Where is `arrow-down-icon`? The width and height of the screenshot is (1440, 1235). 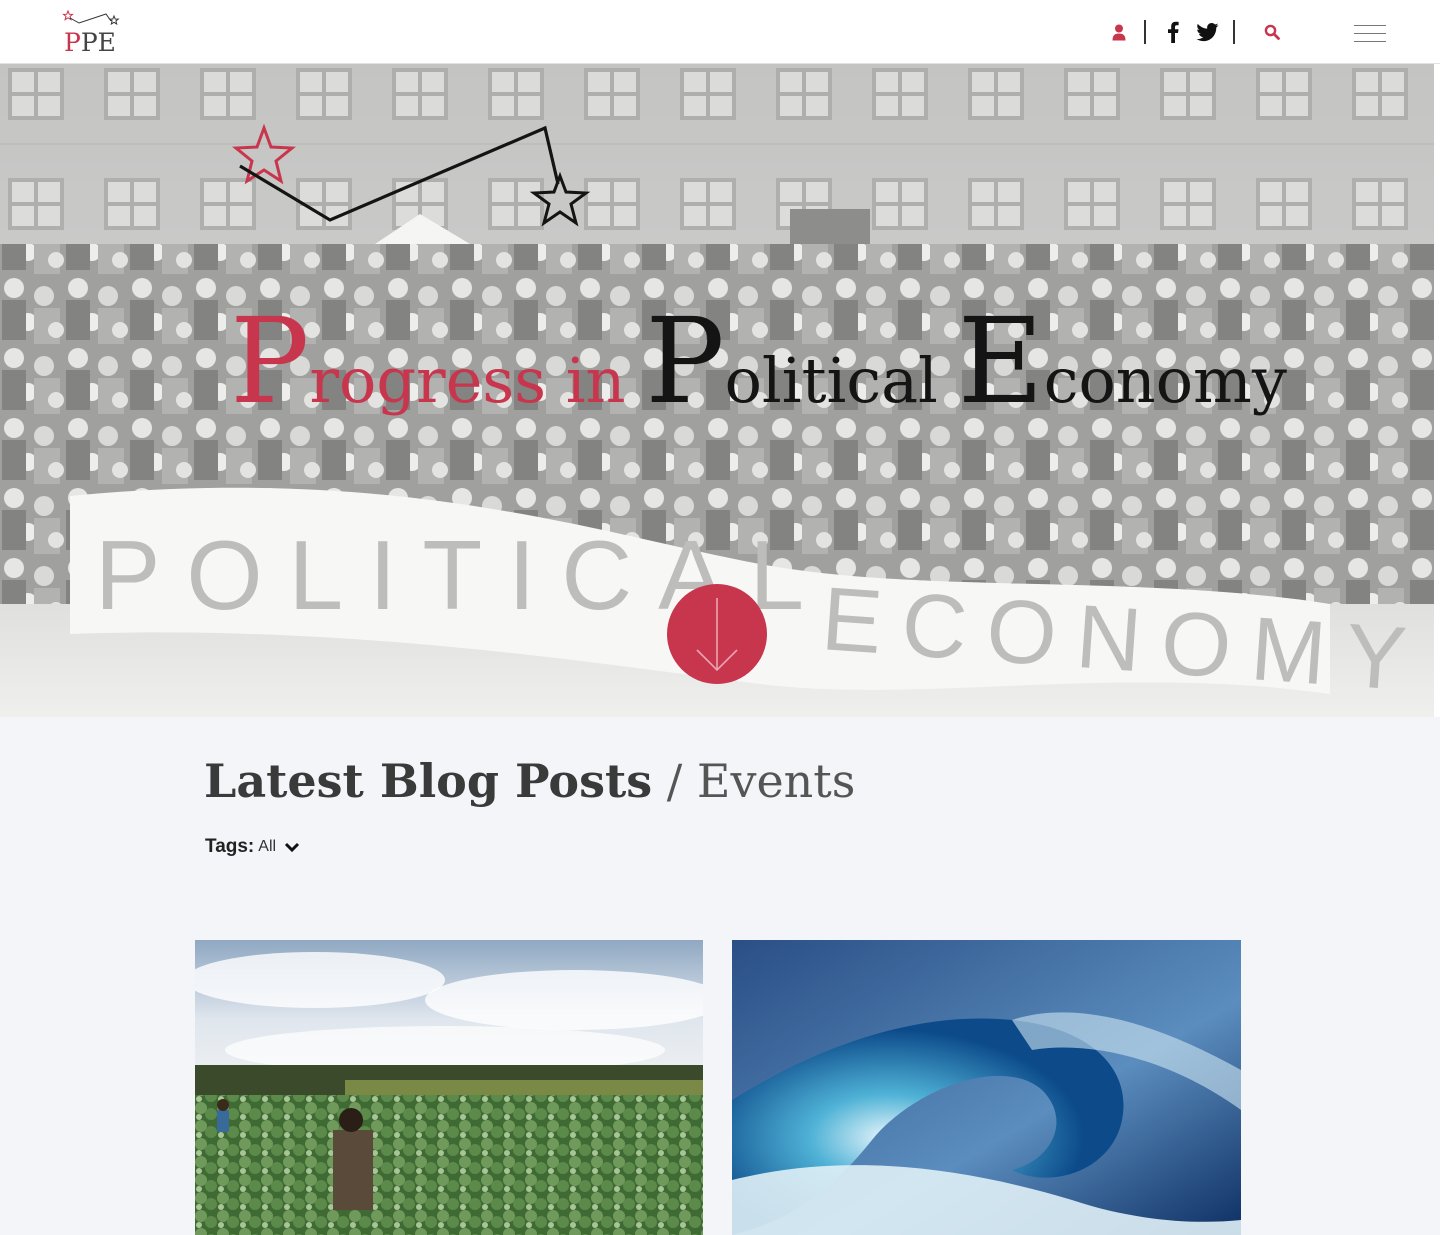
arrow-down-icon is located at coordinates (717, 635).